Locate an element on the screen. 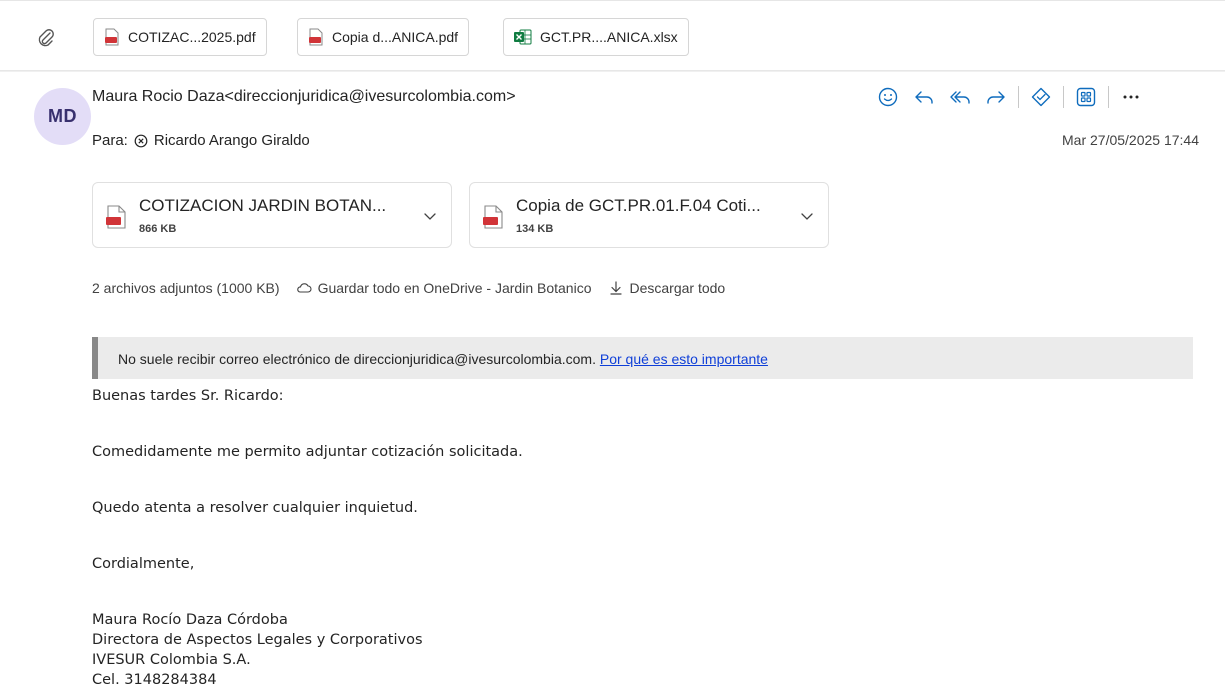 This screenshot has height=698, width=1225. attachment-chip-label: Copia d...ANICA.pdf is located at coordinates (395, 37).